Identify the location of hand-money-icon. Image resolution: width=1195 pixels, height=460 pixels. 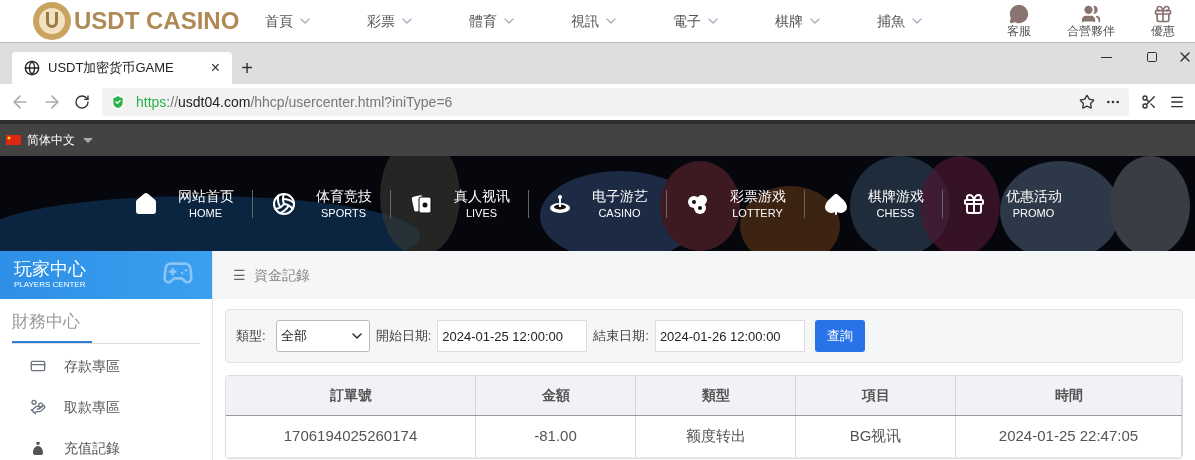
(38, 407).